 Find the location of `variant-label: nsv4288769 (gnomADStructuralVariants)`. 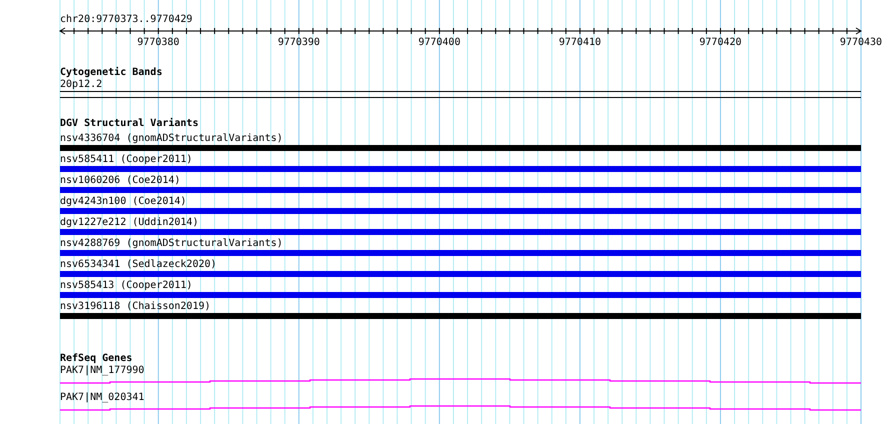

variant-label: nsv4288769 (gnomADStructuralVariants) is located at coordinates (171, 243).